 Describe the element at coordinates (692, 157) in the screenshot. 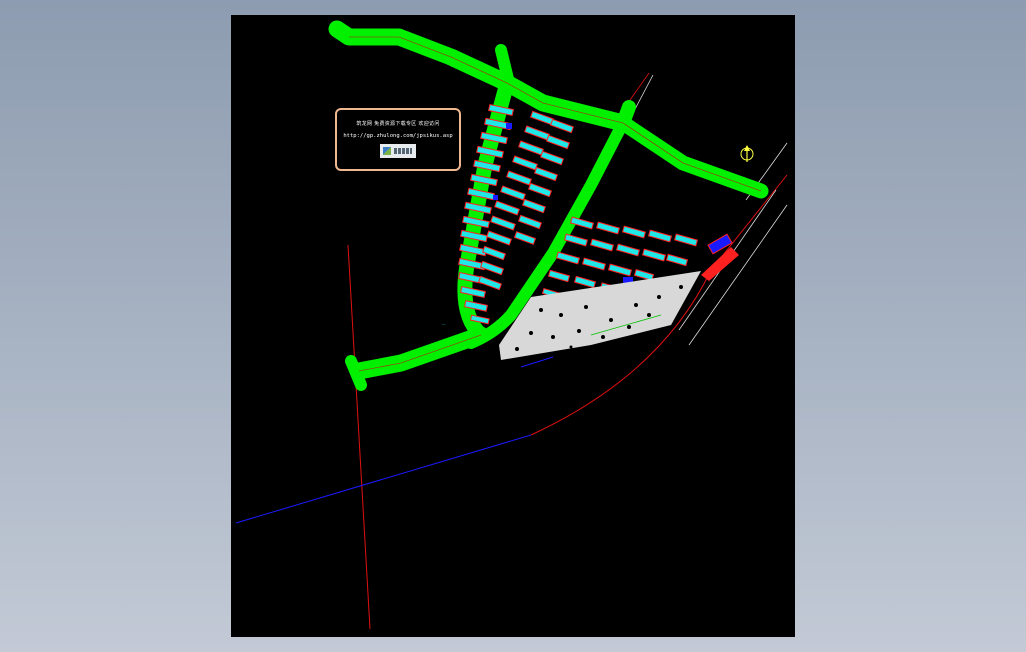

I see `road-north-east` at that location.